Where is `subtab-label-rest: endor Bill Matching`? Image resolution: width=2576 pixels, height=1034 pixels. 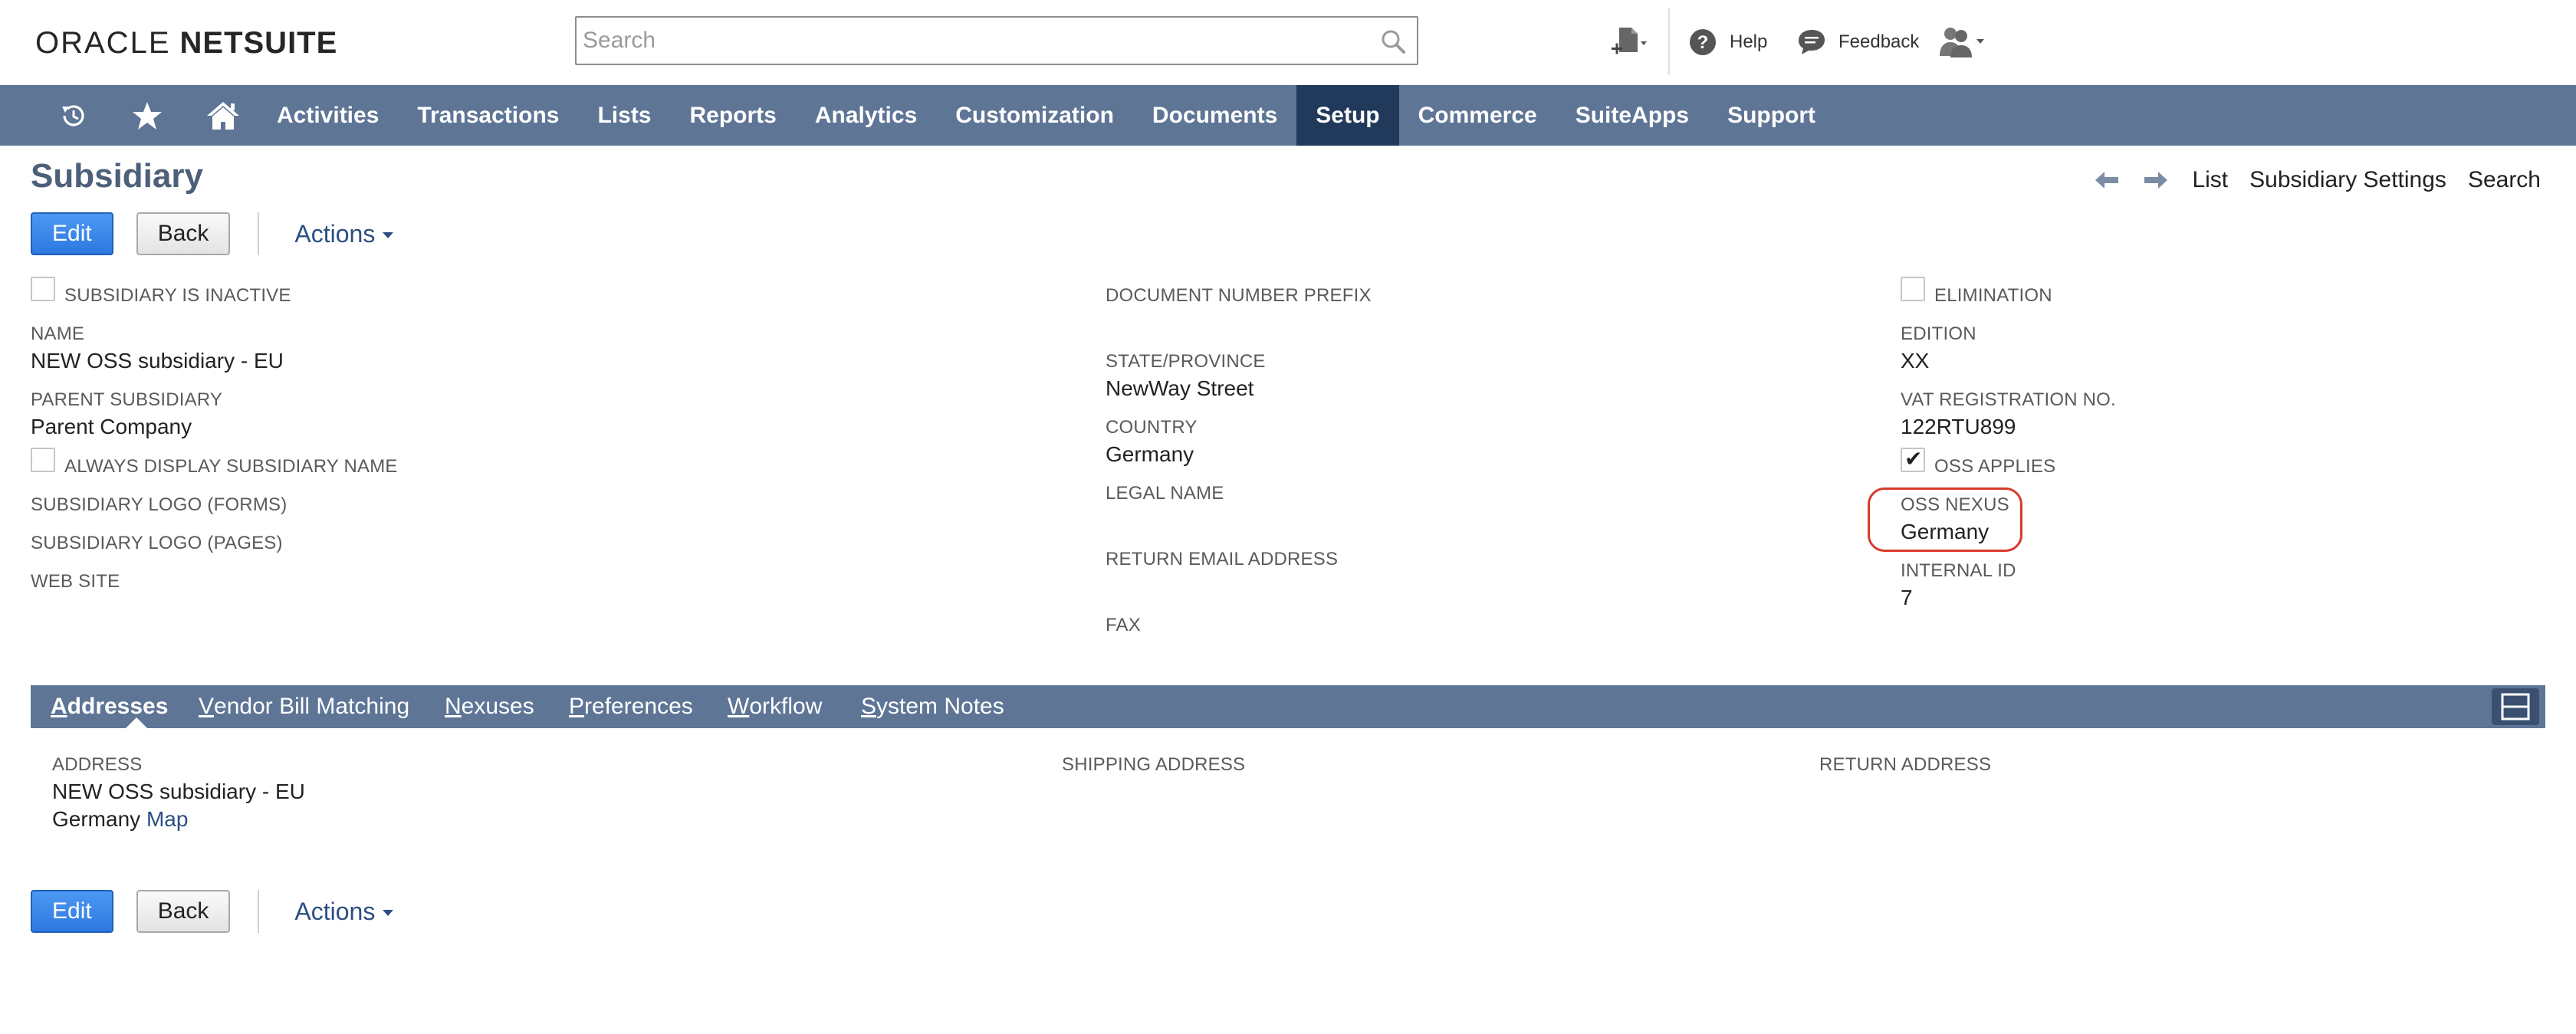
subtab-label-rest: endor Bill Matching is located at coordinates (312, 706).